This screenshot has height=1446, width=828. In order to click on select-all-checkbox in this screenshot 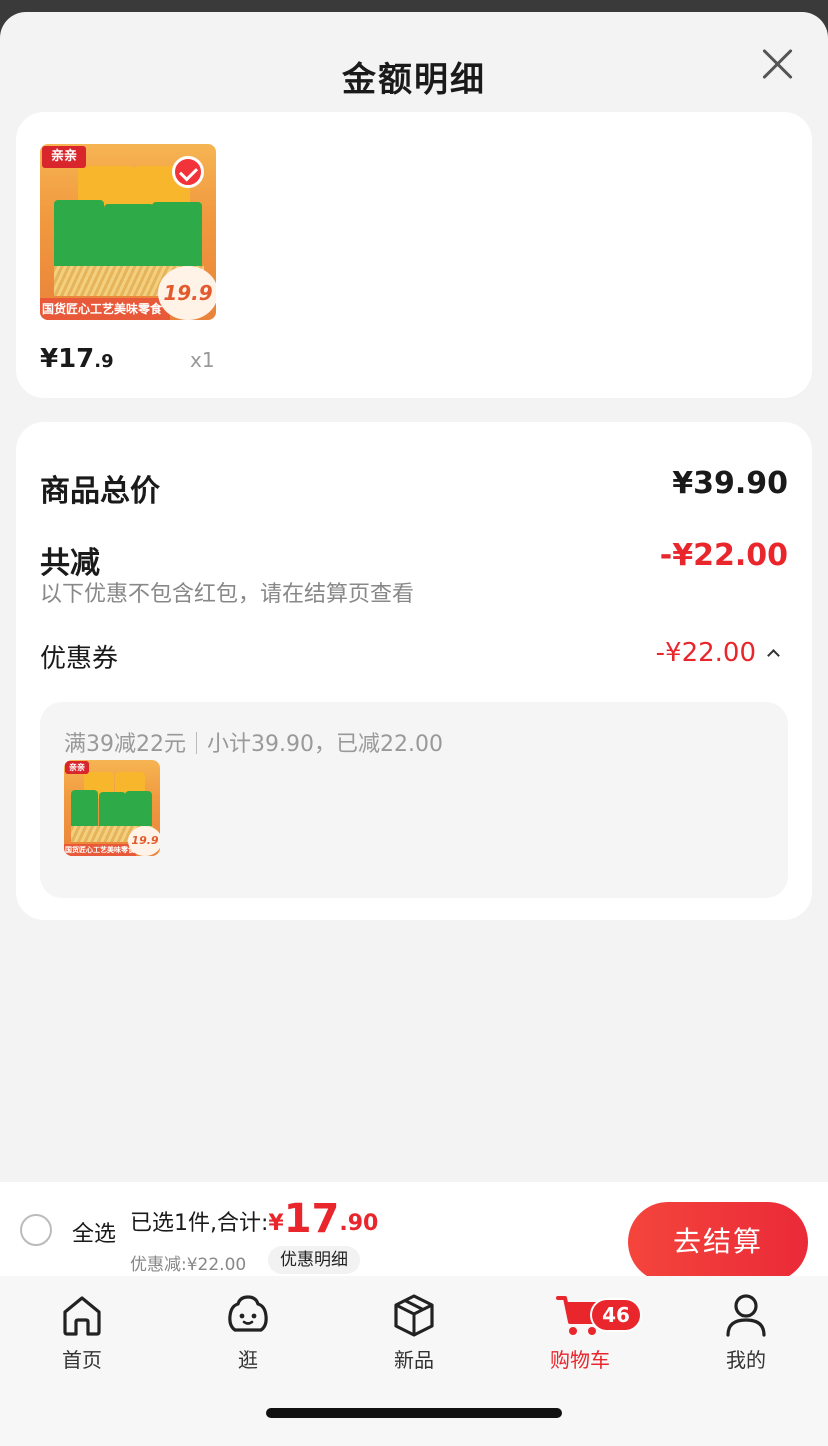, I will do `click(36, 1230)`.